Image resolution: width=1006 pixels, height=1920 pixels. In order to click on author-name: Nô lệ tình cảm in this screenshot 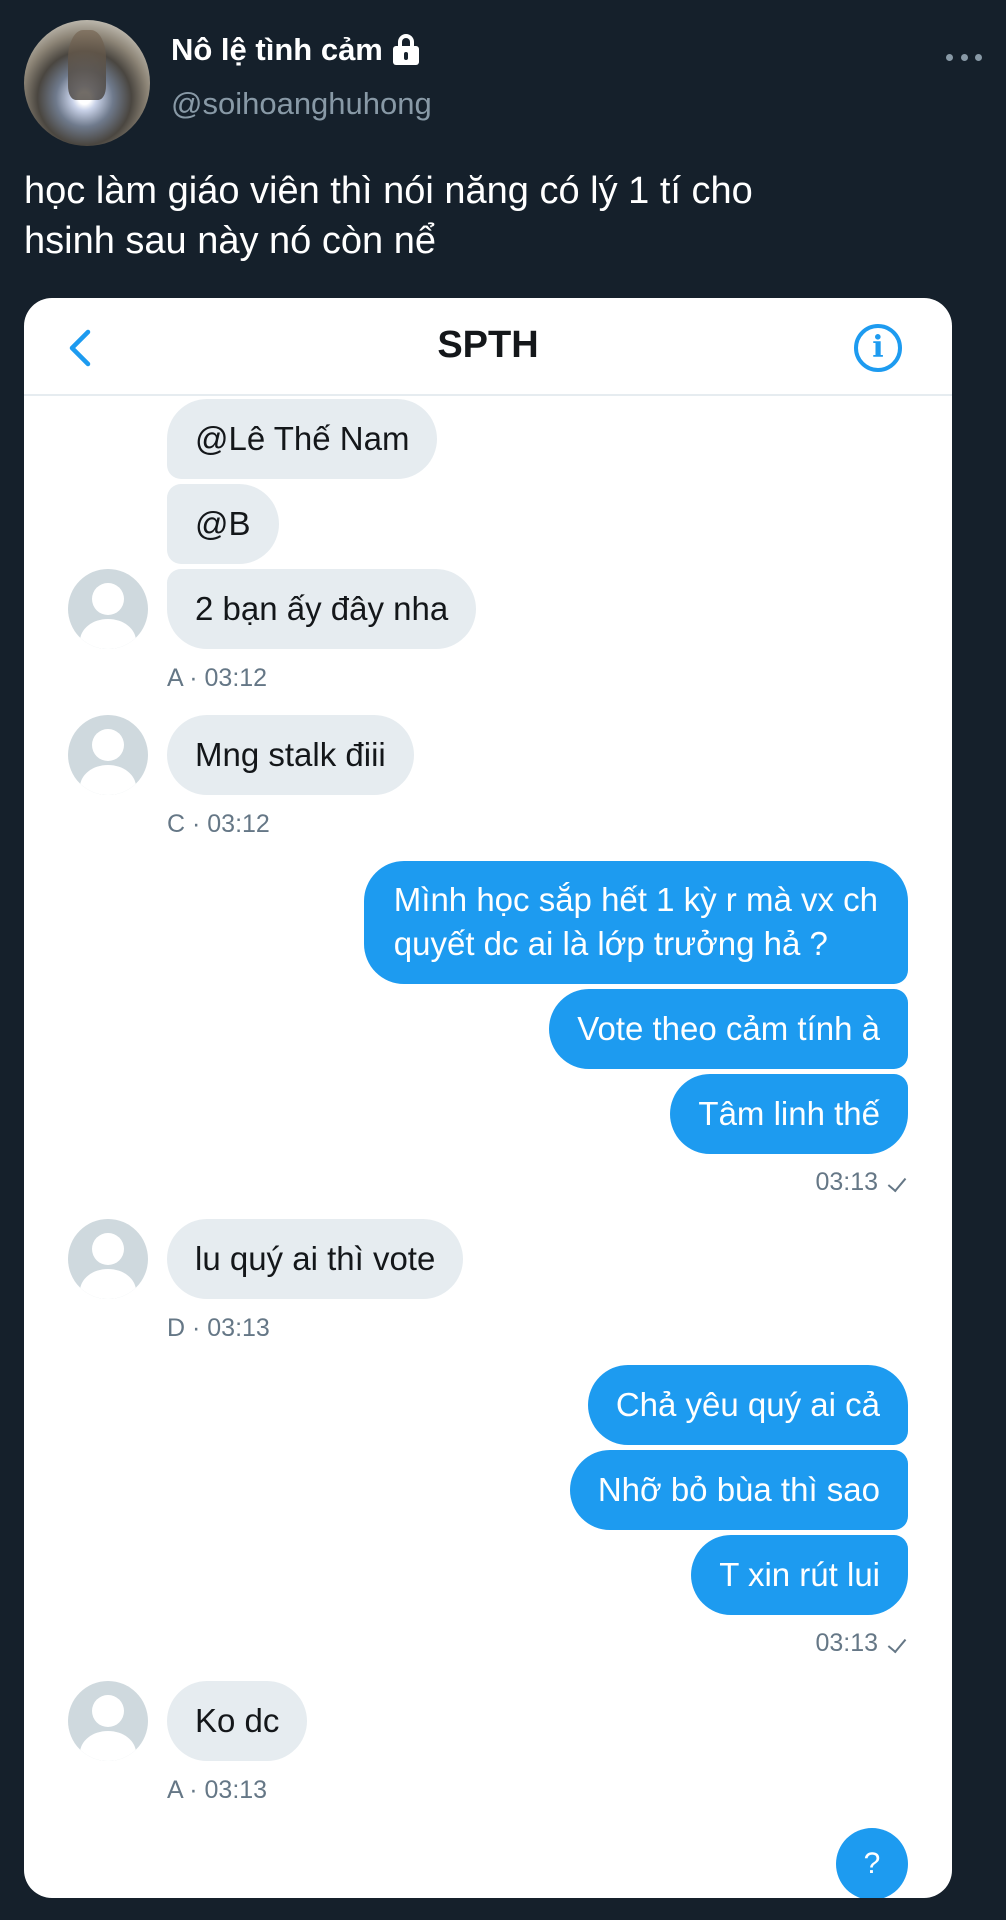, I will do `click(296, 50)`.